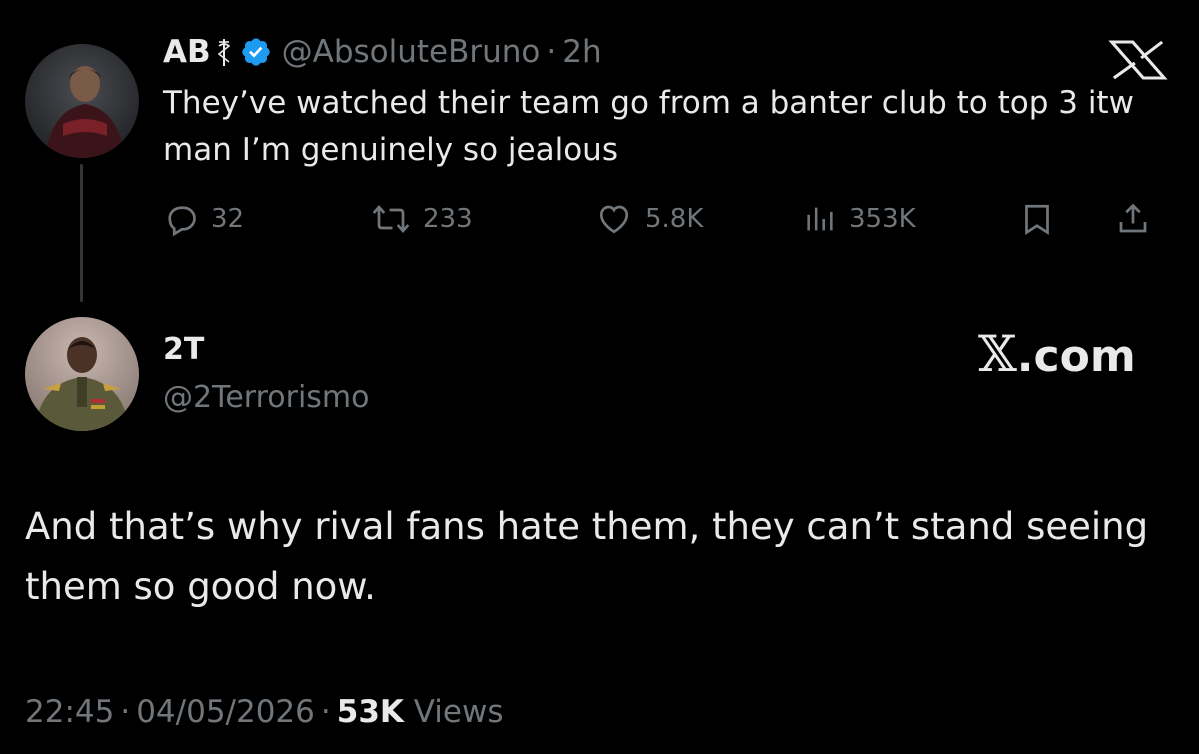 This screenshot has width=1199, height=754. What do you see at coordinates (82, 101) in the screenshot?
I see `parent-avatar` at bounding box center [82, 101].